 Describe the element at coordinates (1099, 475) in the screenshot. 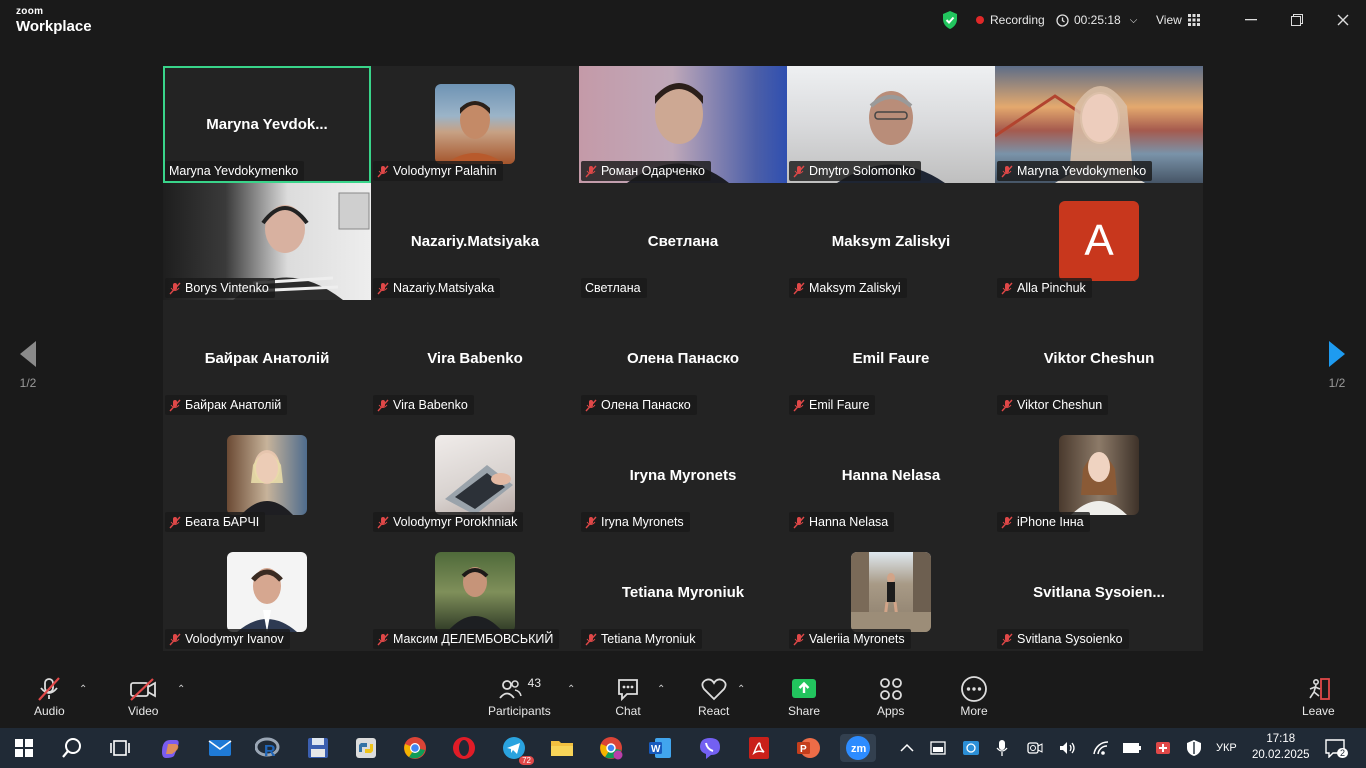

I see `participant-tile: iPhone Інна` at that location.